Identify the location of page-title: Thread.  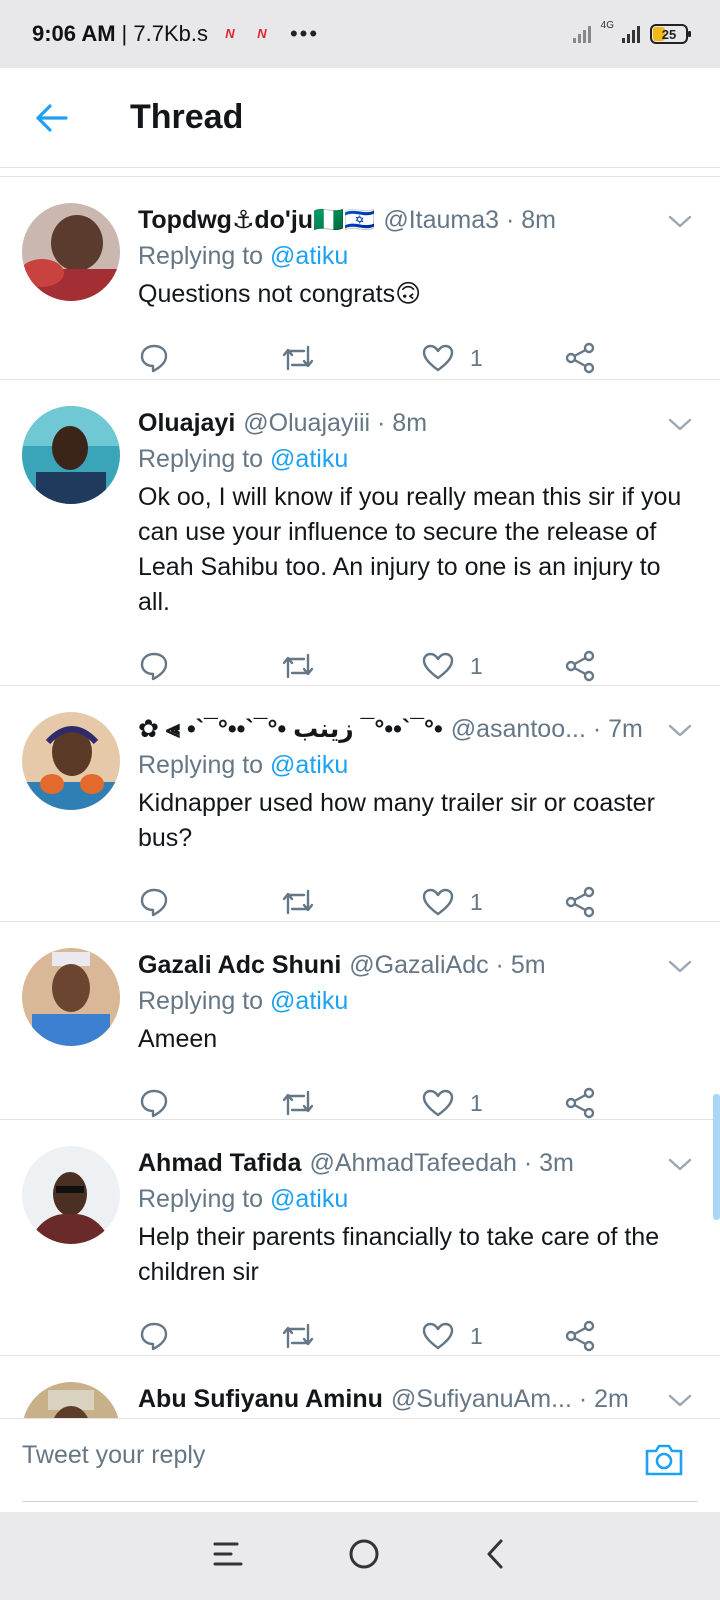
(187, 117).